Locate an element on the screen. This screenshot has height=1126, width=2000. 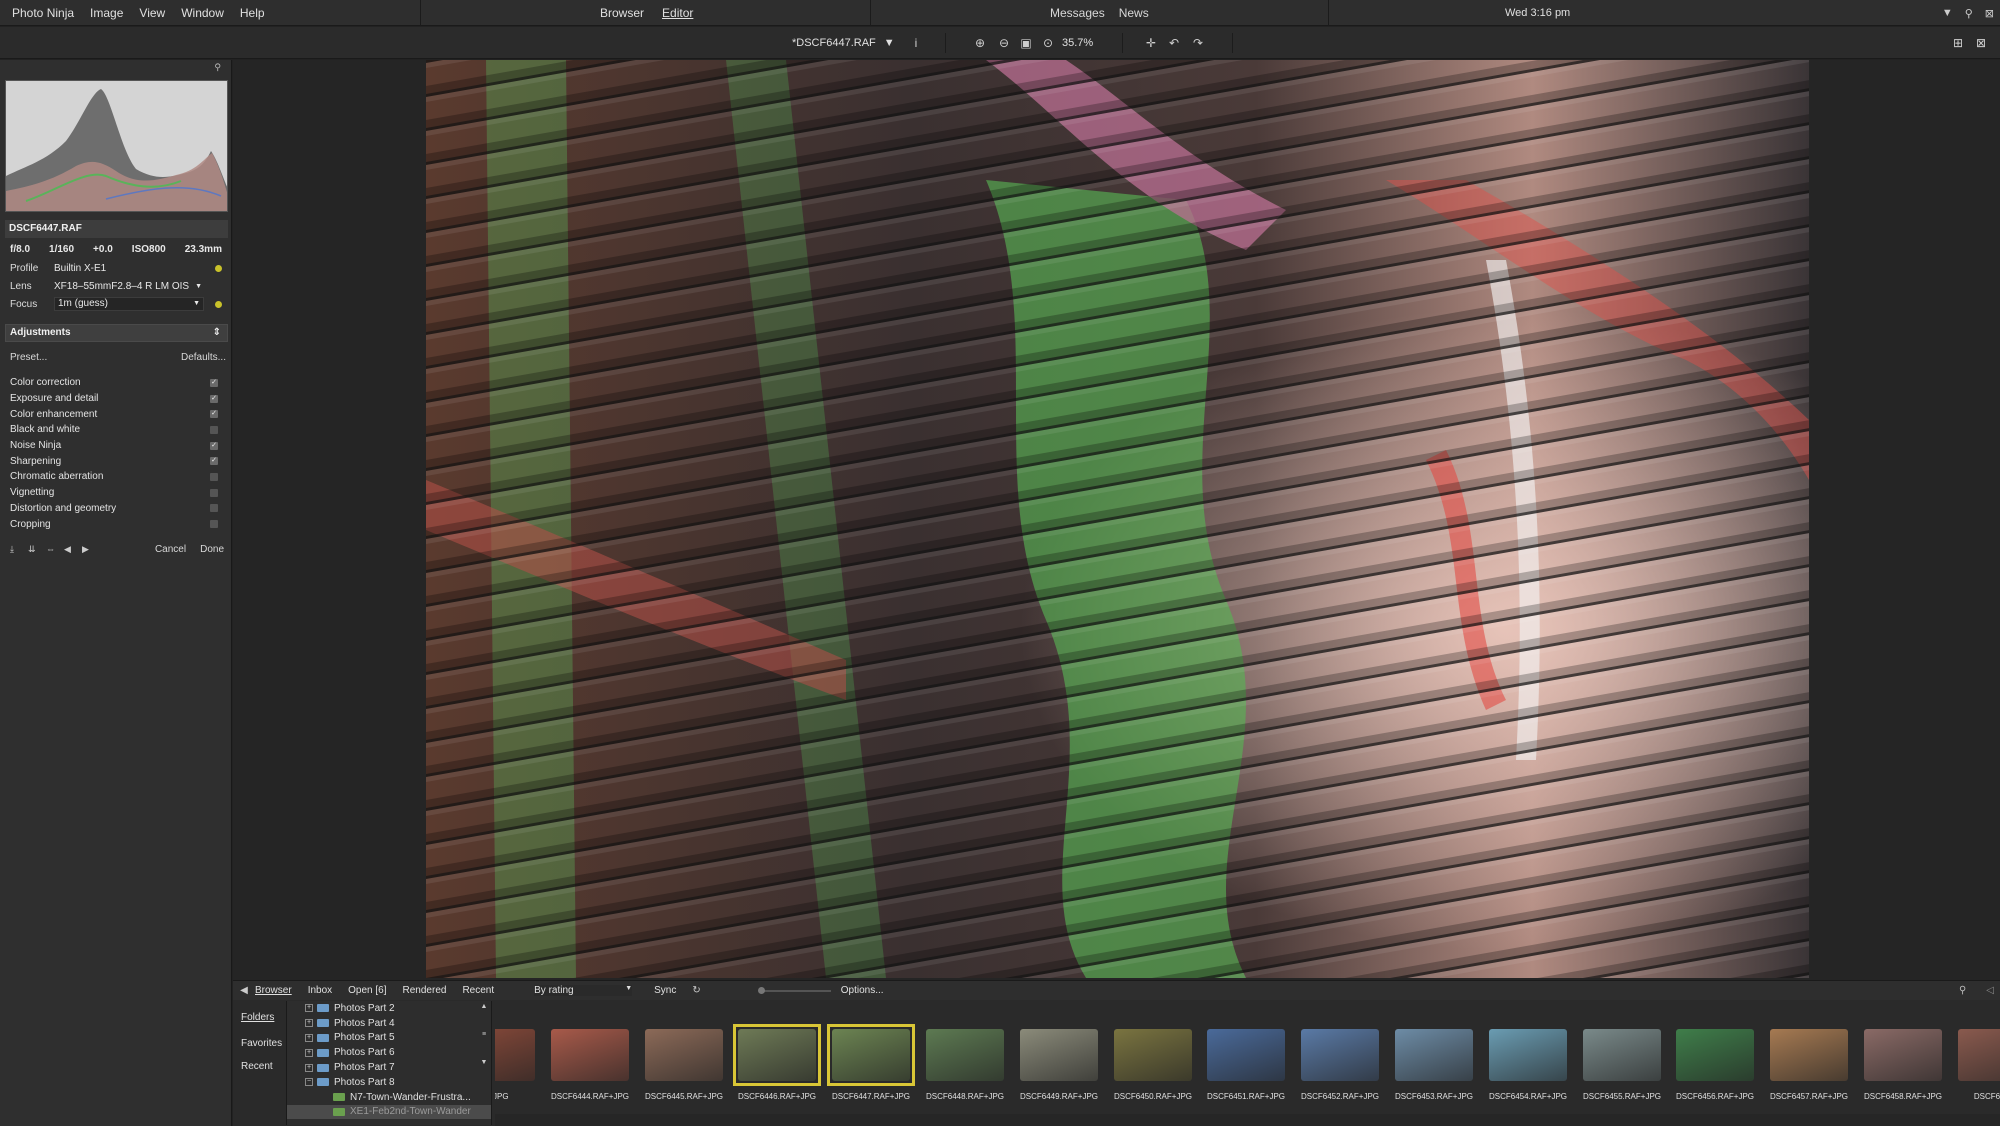
adjustment-item: Exposure and detail ✓ is located at coordinates (114, 399).